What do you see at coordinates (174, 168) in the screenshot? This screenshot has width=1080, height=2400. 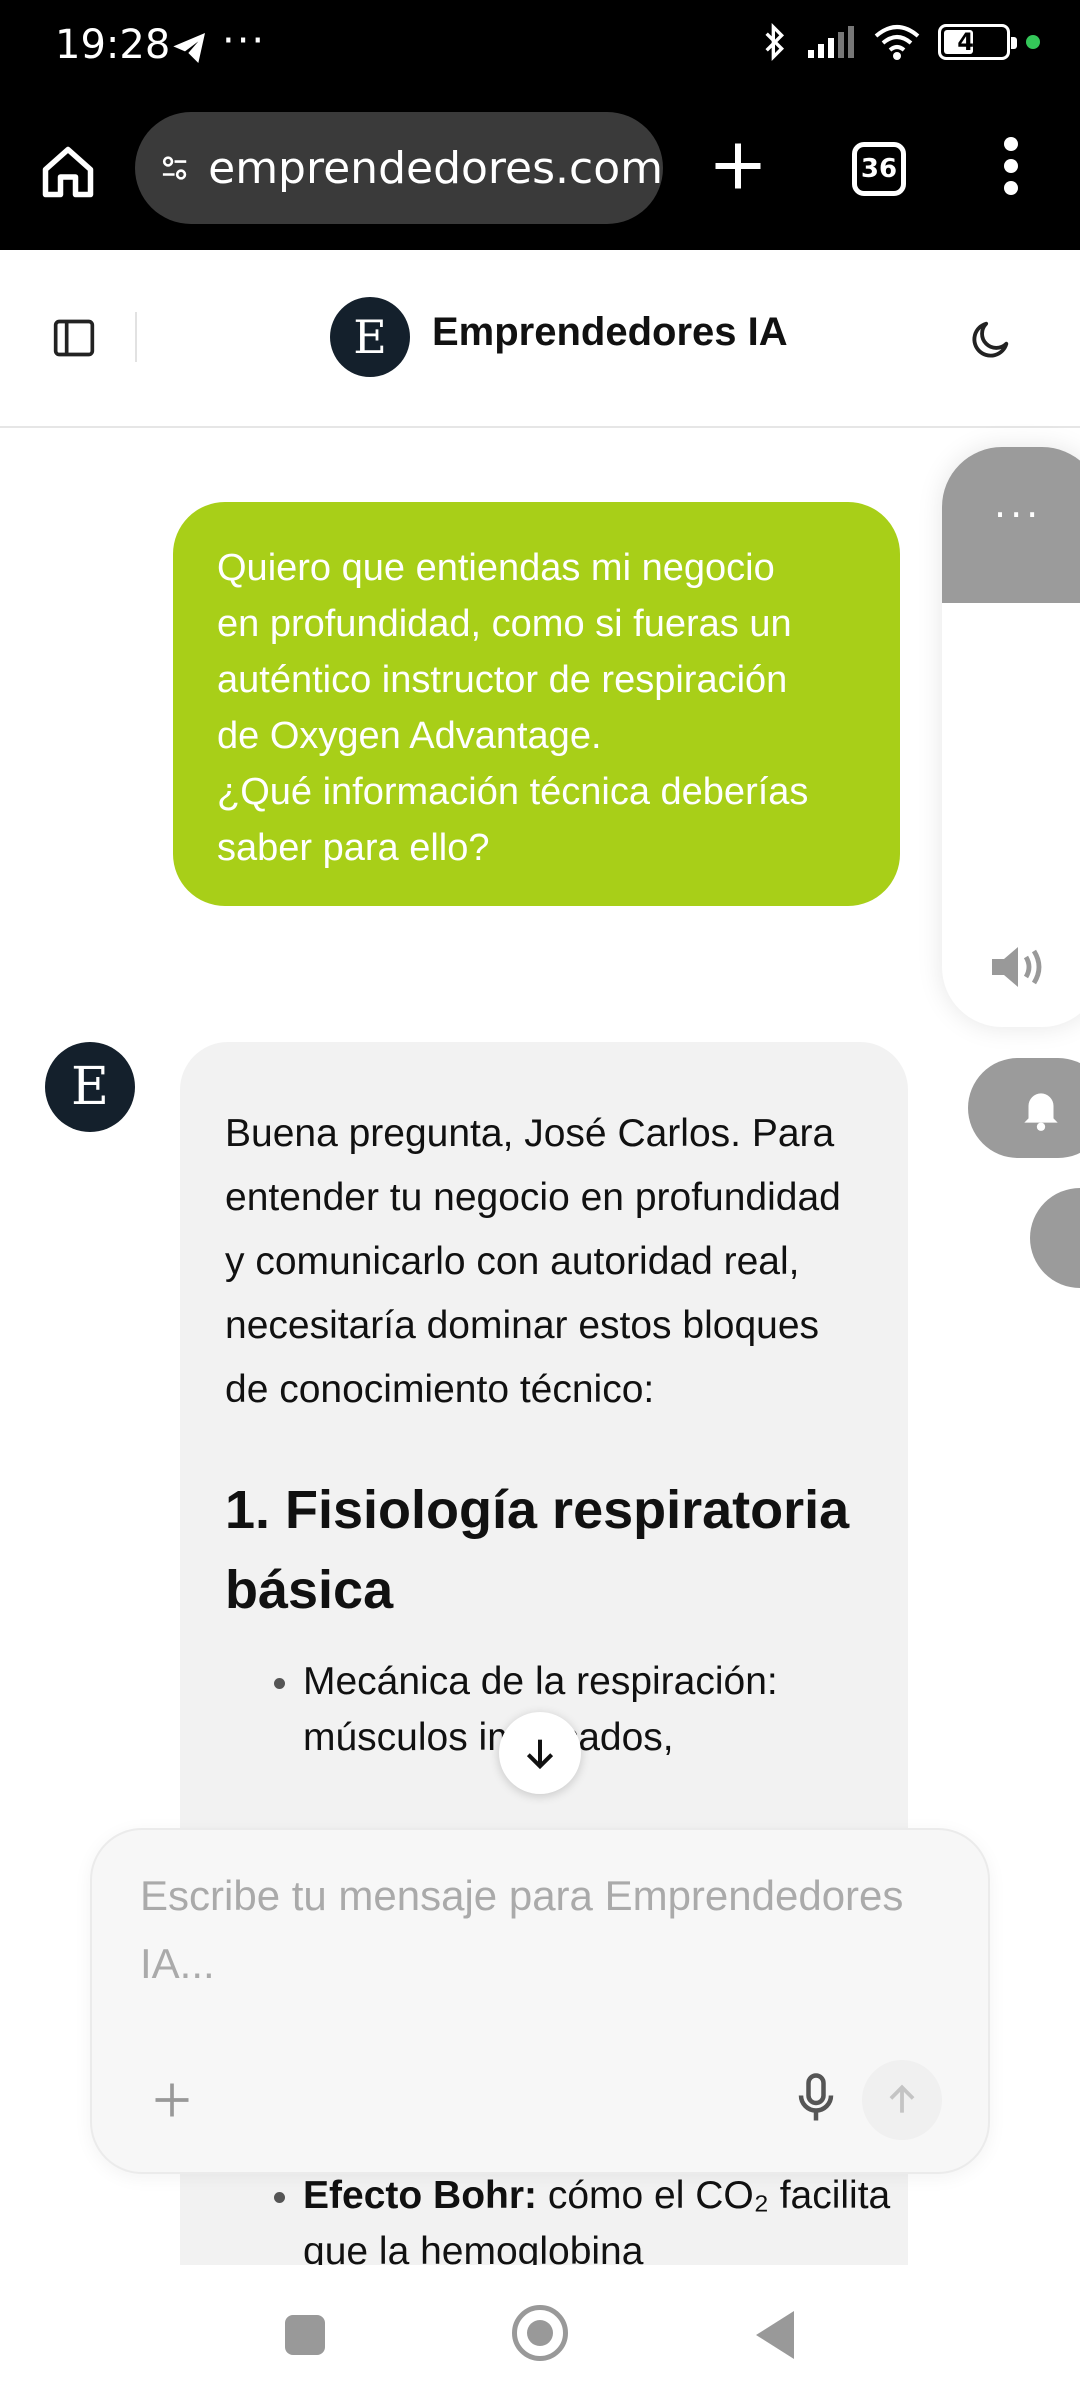 I see `site-settings-icon` at bounding box center [174, 168].